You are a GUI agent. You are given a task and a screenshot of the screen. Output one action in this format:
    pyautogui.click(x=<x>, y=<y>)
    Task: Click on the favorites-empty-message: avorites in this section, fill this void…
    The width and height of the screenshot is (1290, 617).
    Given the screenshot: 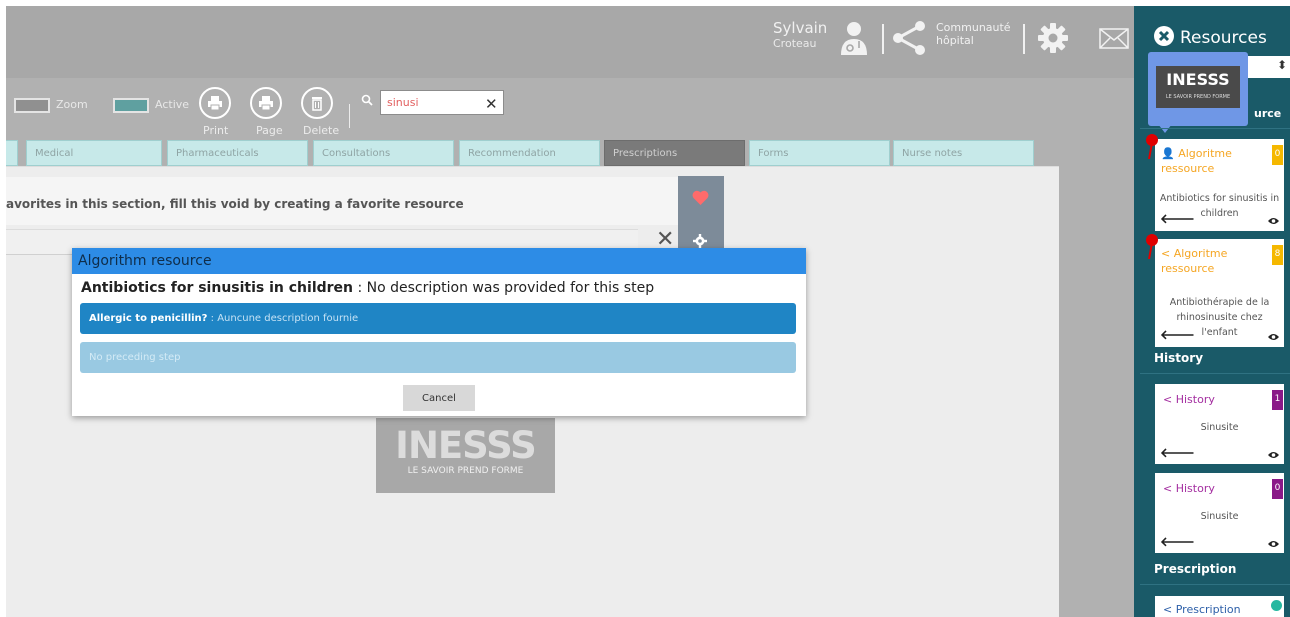 What is the action you would take?
    pyautogui.click(x=342, y=201)
    